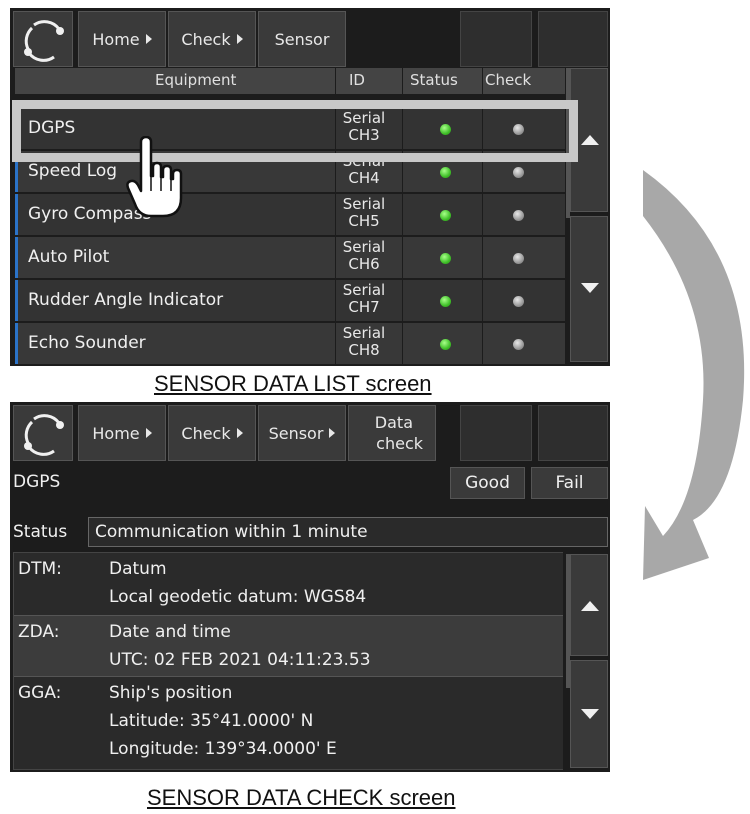 The height and width of the screenshot is (814, 750). What do you see at coordinates (364, 221) in the screenshot?
I see `serial-channel: CH5` at bounding box center [364, 221].